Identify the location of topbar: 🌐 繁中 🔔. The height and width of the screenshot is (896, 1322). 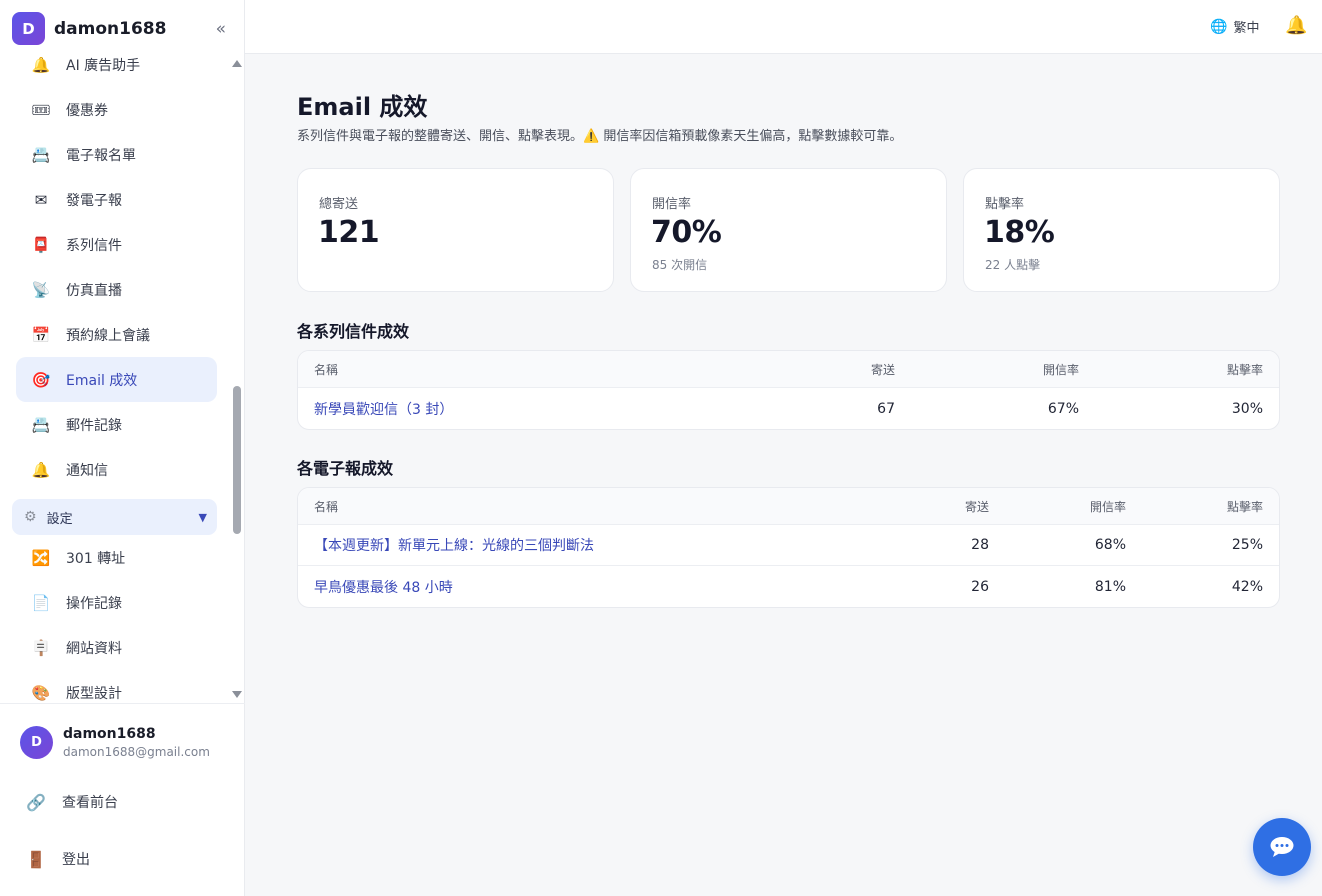
(783, 27).